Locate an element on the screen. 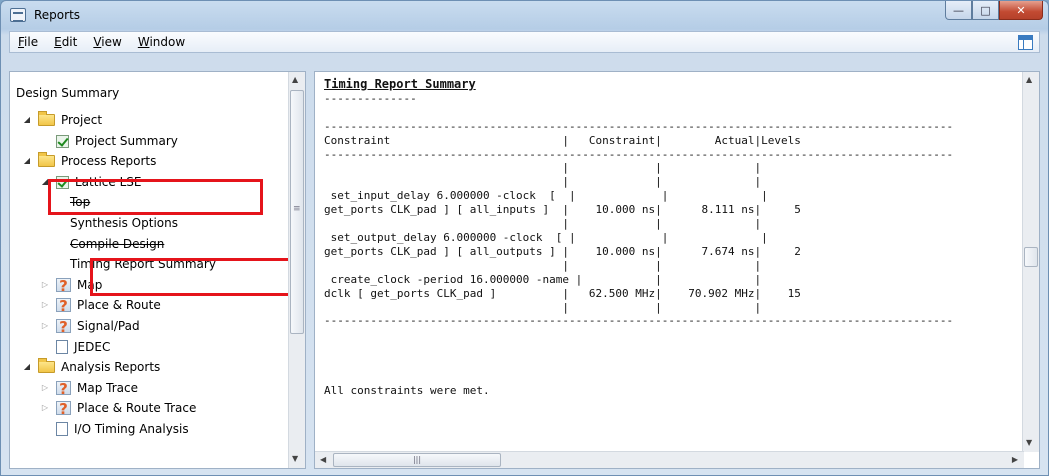  close-icon: ✕ is located at coordinates (1021, 10).